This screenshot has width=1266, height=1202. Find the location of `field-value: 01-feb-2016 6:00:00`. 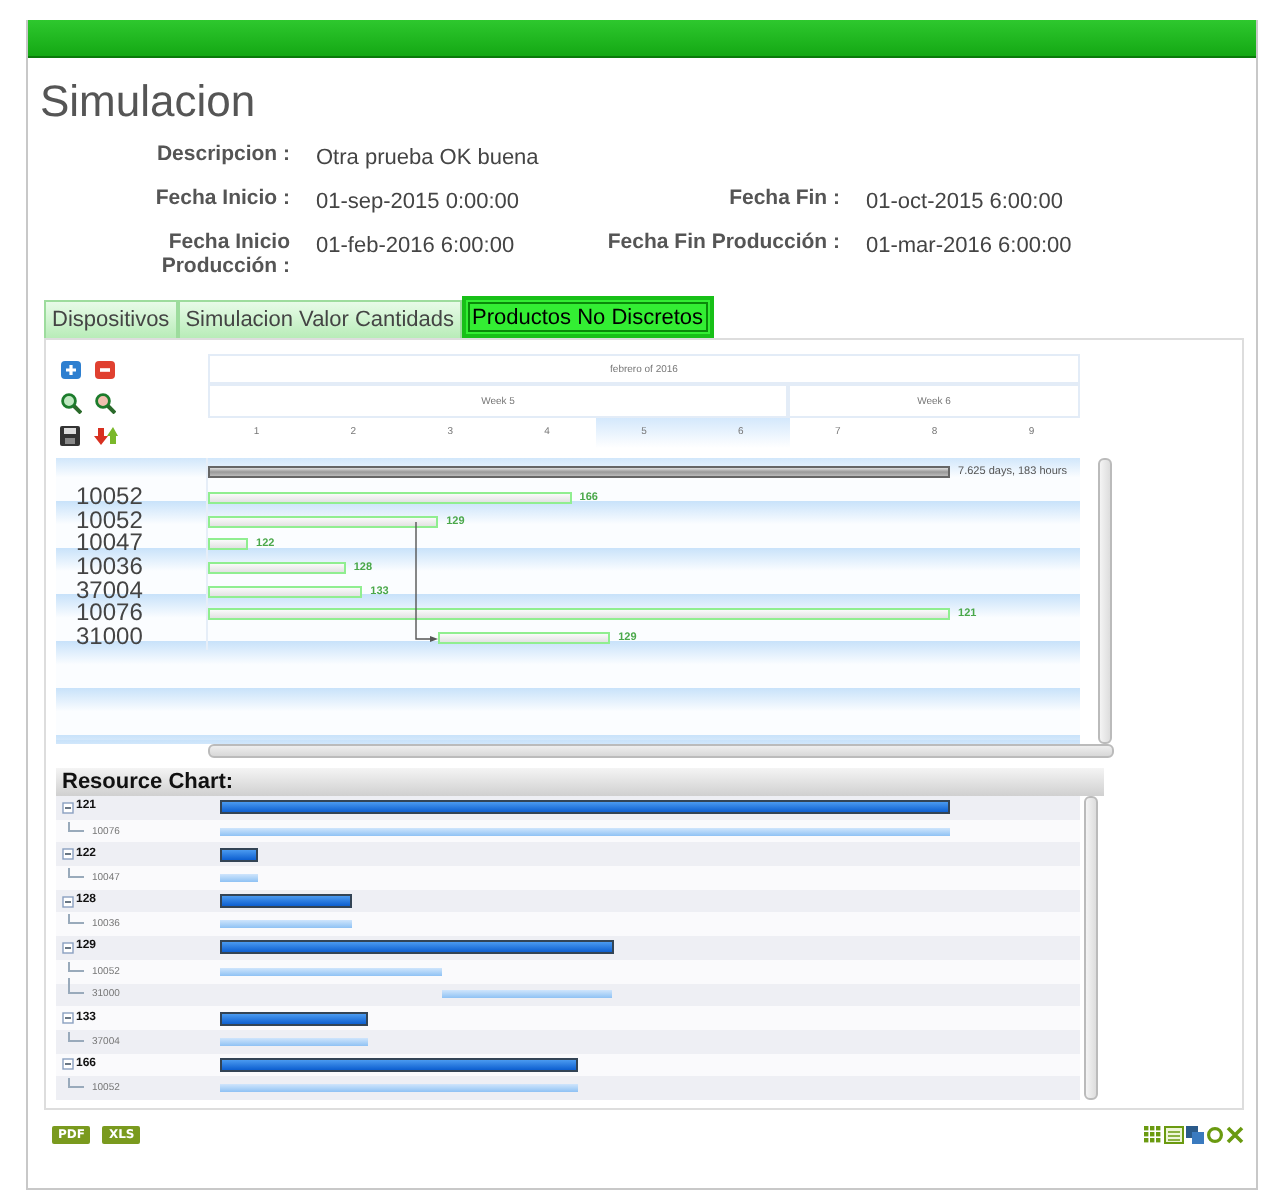

field-value: 01-feb-2016 6:00:00 is located at coordinates (416, 247).